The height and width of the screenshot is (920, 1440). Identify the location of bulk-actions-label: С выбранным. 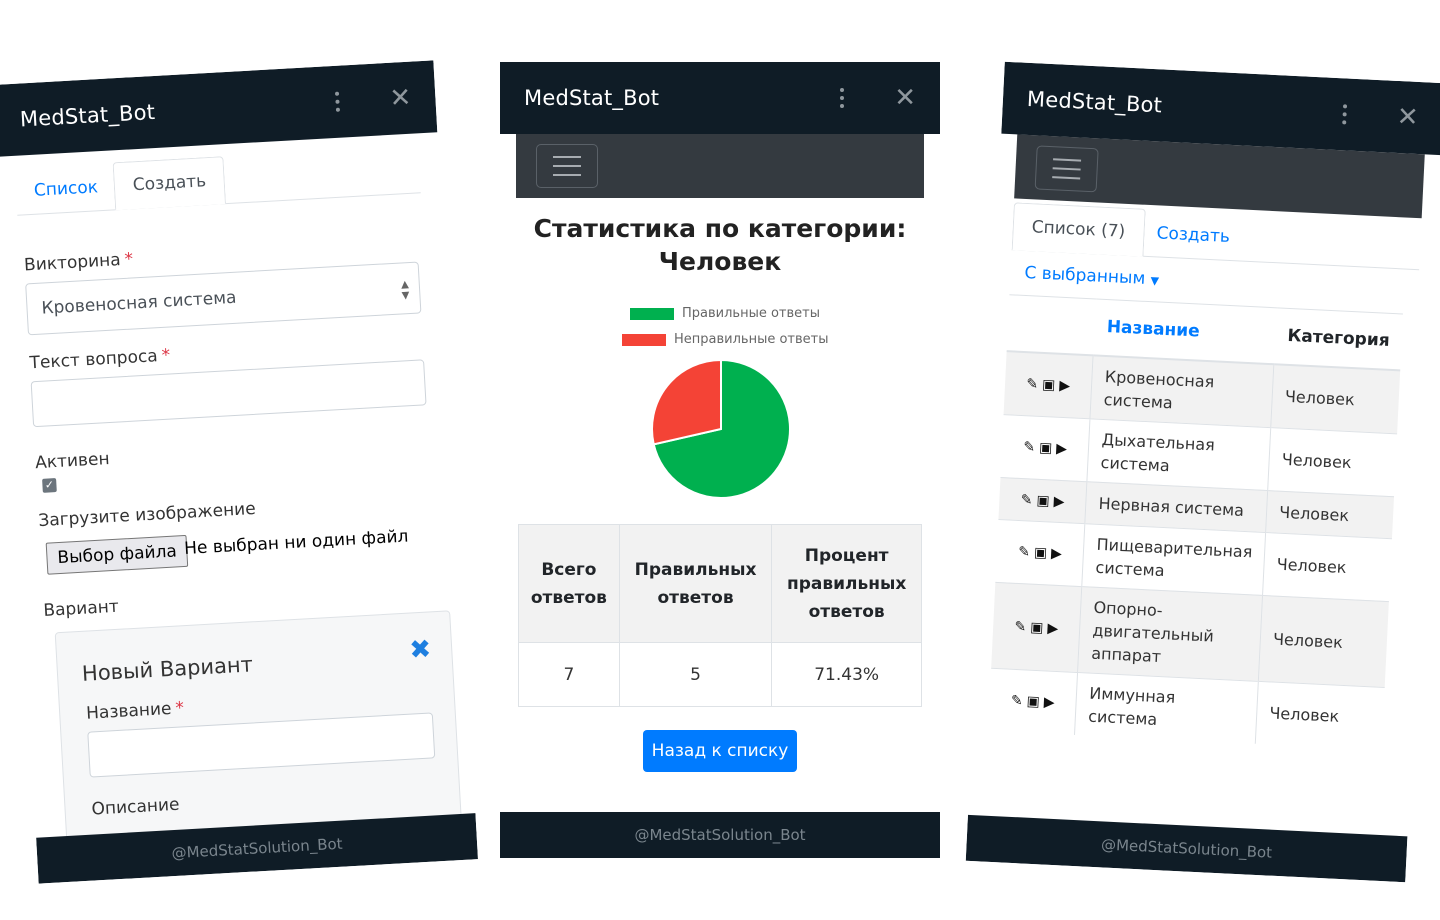
(1085, 275).